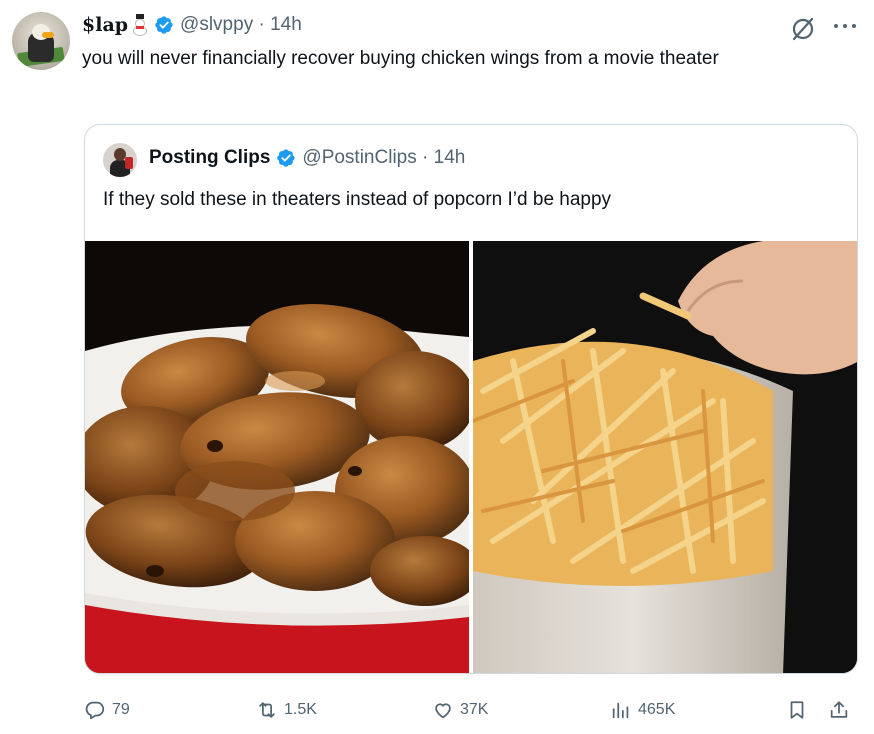 The height and width of the screenshot is (734, 874). I want to click on quoted-tweet-timestamp: 14h, so click(450, 158).